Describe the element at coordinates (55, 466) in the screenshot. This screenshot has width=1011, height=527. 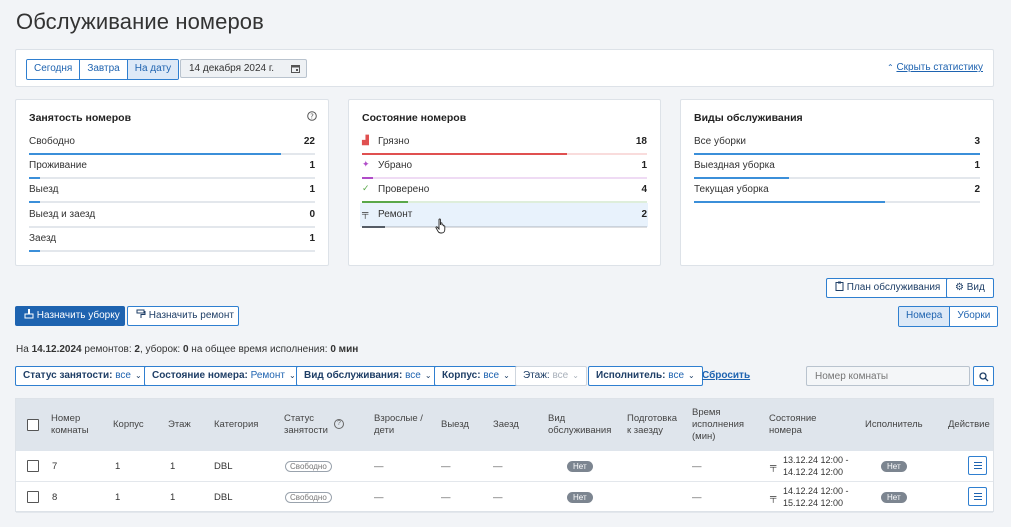
I see `room-number-cell: 7` at that location.